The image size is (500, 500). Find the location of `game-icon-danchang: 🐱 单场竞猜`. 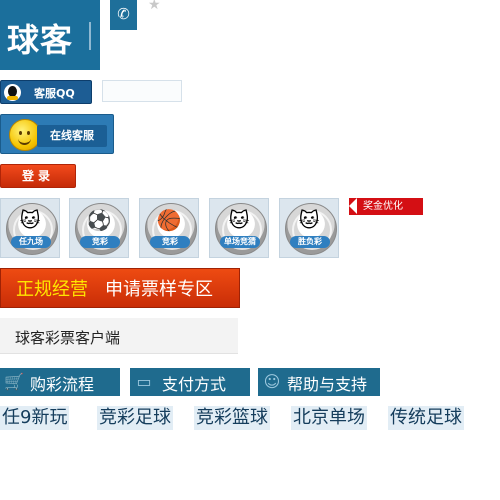

game-icon-danchang: 🐱 单场竞猜 is located at coordinates (239, 228).